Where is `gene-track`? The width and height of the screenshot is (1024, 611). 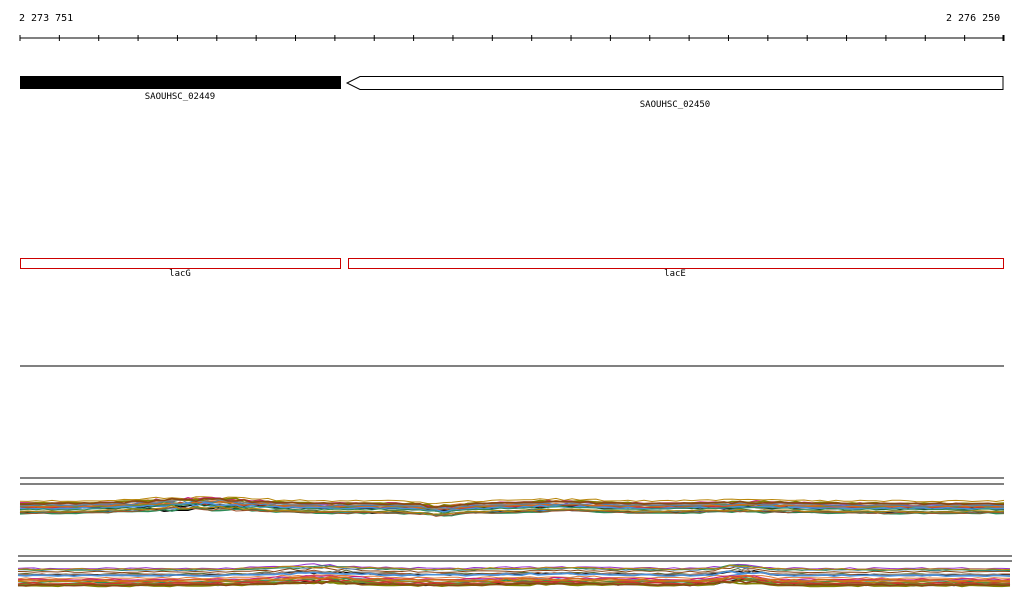 gene-track is located at coordinates (512, 83).